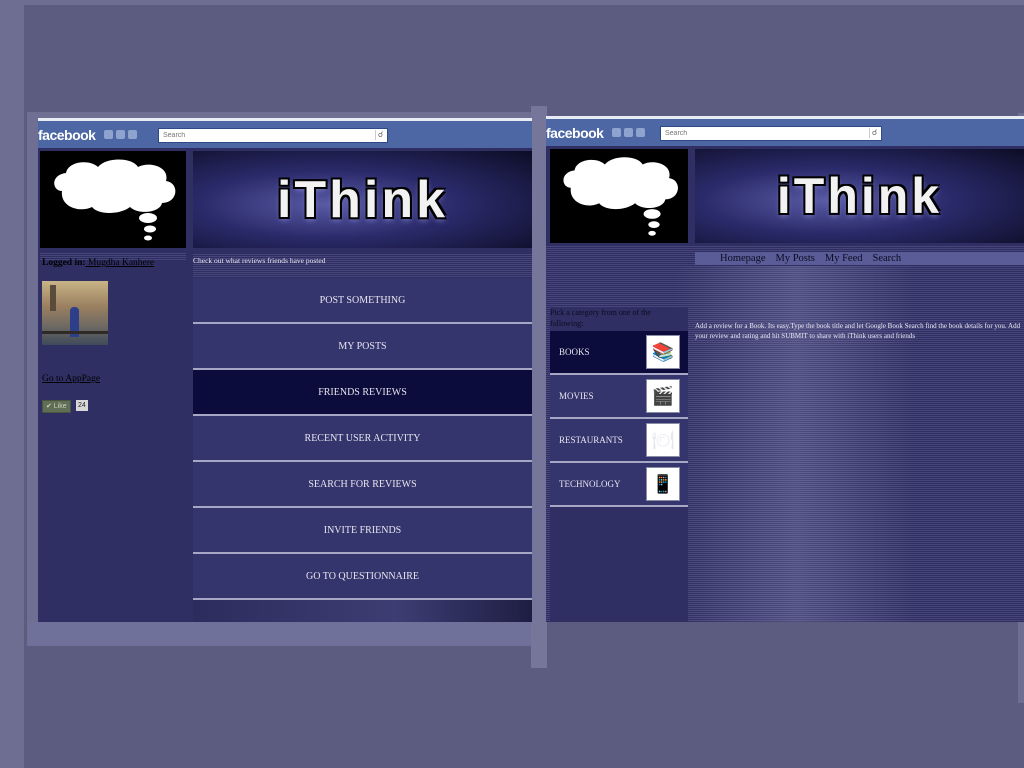 This screenshot has height=768, width=1024. Describe the element at coordinates (742, 258) in the screenshot. I see `nav-link-homepage: Homepage` at that location.